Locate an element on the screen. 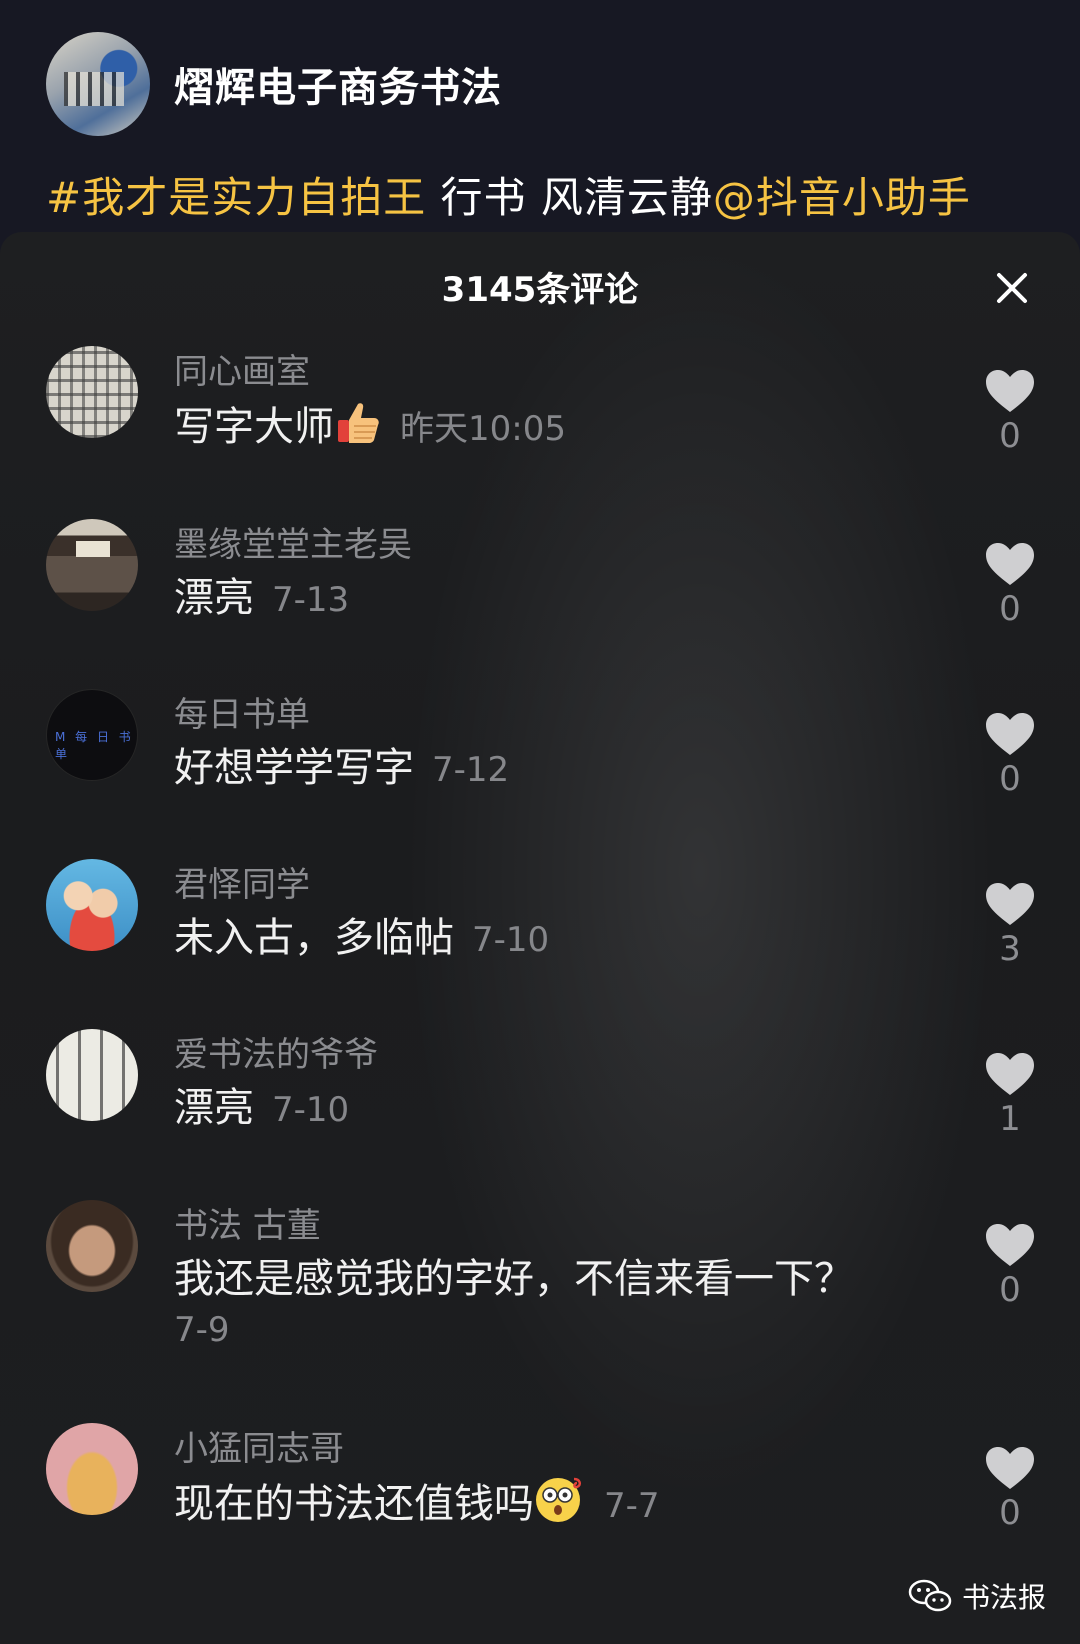  comment-username: 书法 古董 is located at coordinates (247, 1222).